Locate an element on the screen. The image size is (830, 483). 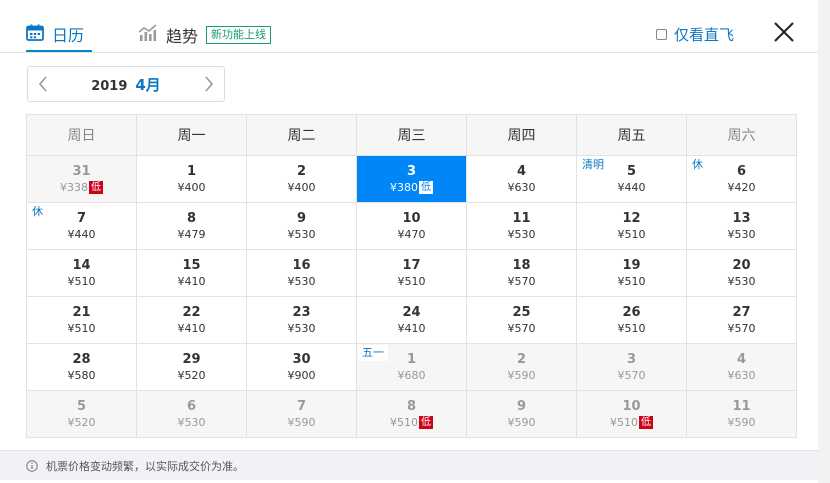
calendar-day-cell: 12 ¥510 is located at coordinates (632, 226).